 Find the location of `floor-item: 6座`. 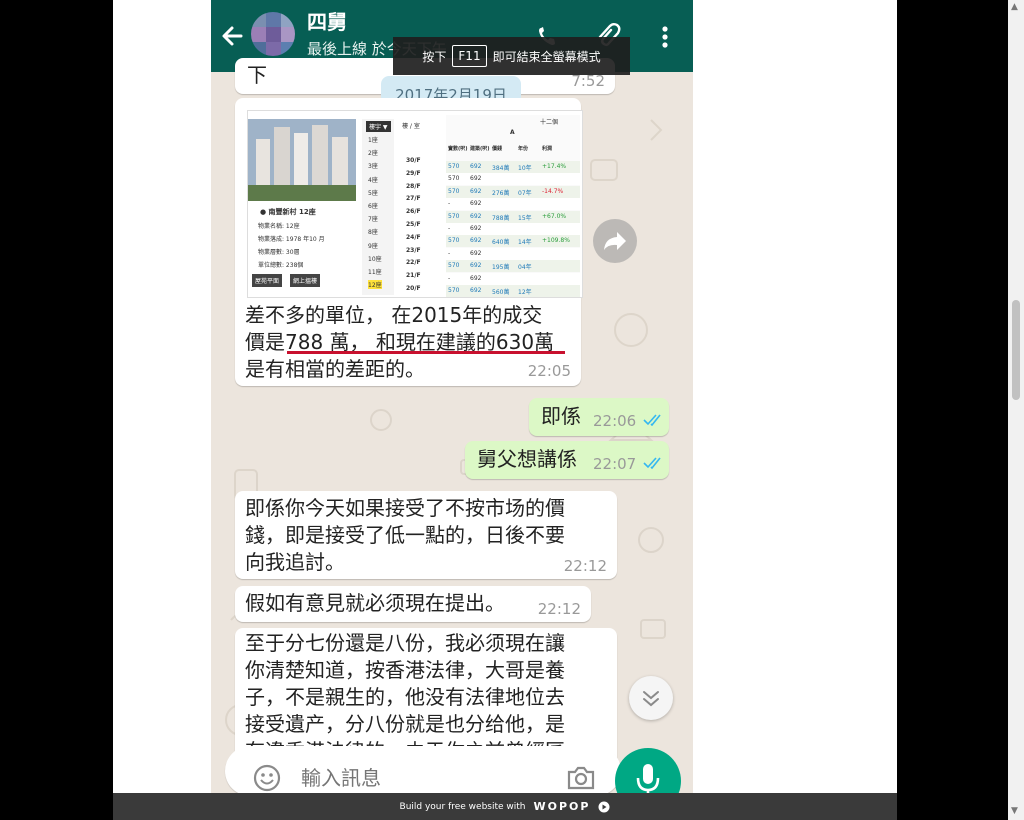

floor-item: 6座 is located at coordinates (373, 206).